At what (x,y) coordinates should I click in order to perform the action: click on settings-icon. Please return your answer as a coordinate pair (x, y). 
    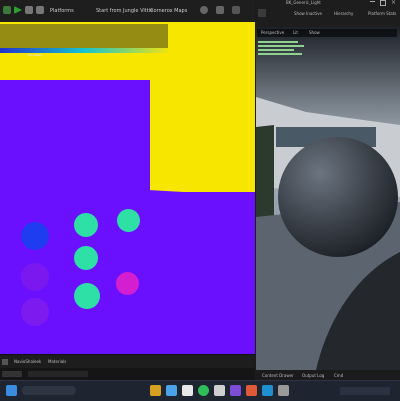
    Looking at the image, I should click on (204, 10).